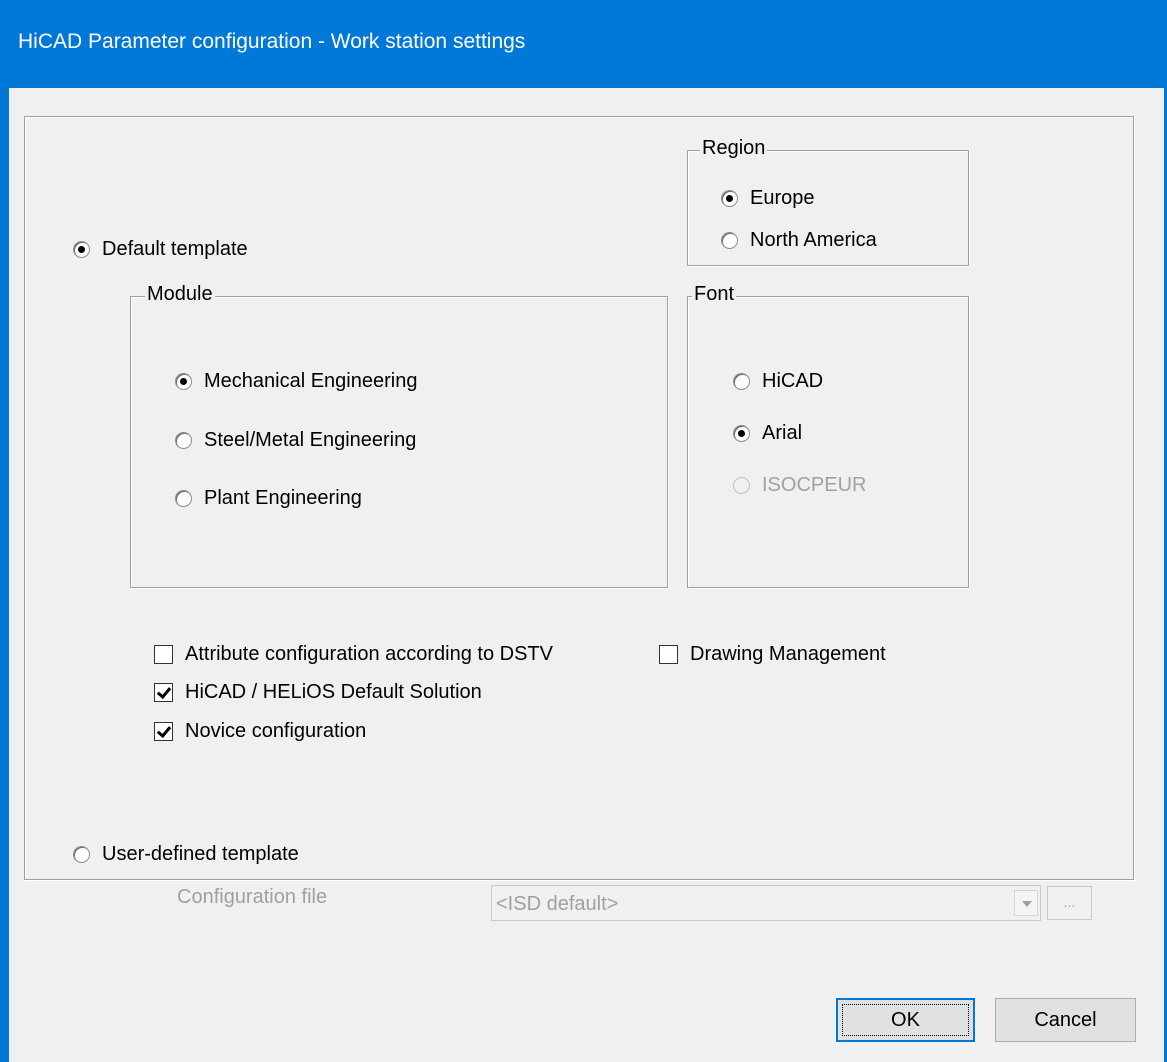 The width and height of the screenshot is (1167, 1062). Describe the element at coordinates (1026, 903) in the screenshot. I see `chevron-down-icon` at that location.